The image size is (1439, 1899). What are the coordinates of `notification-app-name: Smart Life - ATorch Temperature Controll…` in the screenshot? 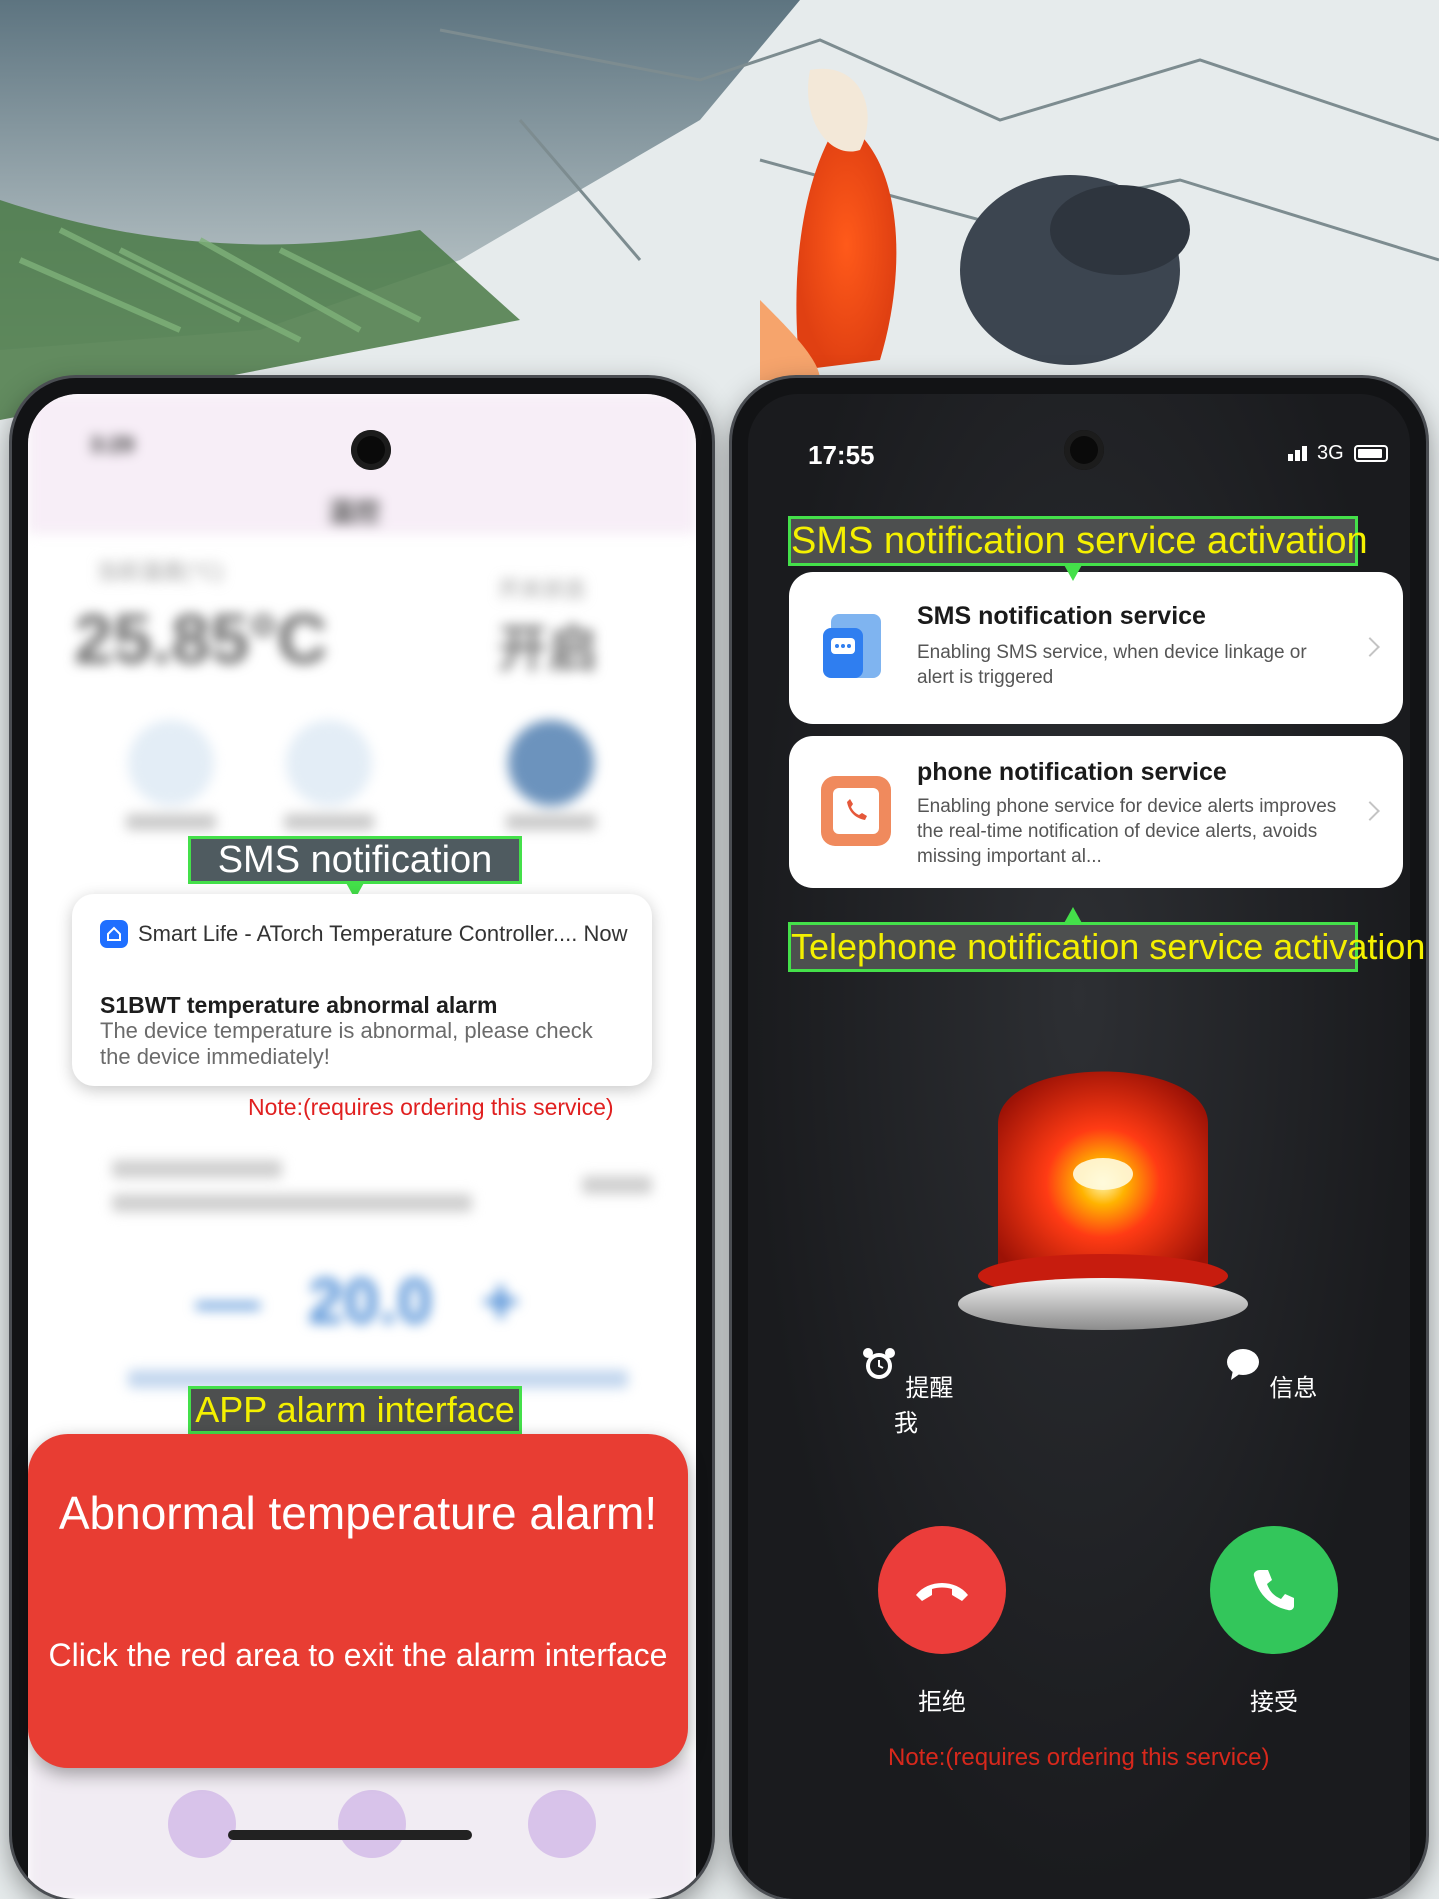 It's located at (383, 933).